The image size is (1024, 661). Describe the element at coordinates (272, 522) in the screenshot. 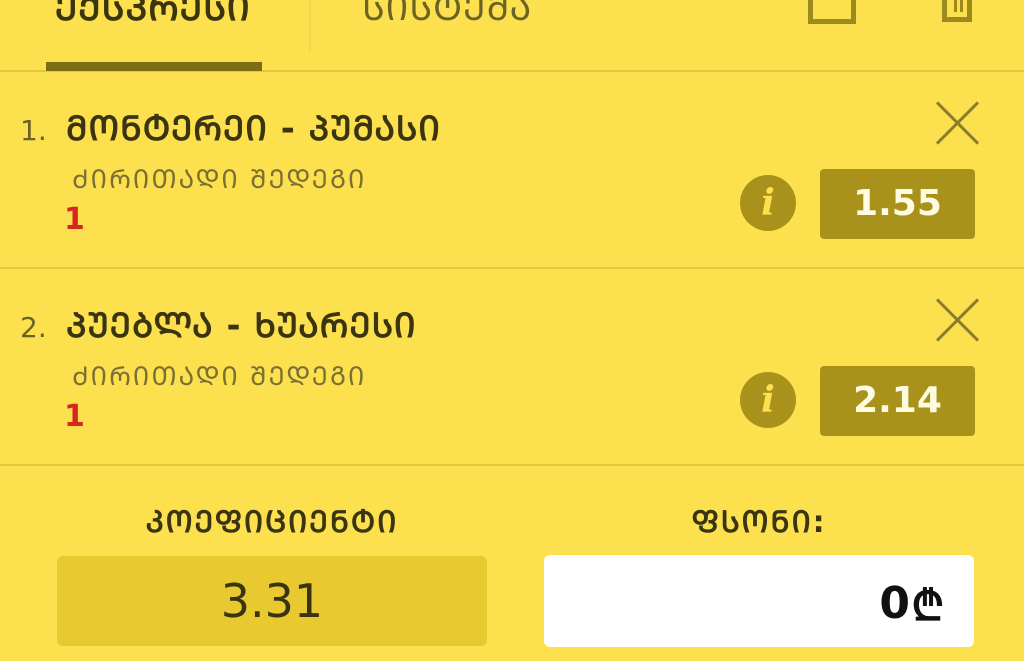

I see `coefficient-label: ᲙᲝᲔᲤᲘᲪᲘᲔᲜᲢᲘ` at that location.